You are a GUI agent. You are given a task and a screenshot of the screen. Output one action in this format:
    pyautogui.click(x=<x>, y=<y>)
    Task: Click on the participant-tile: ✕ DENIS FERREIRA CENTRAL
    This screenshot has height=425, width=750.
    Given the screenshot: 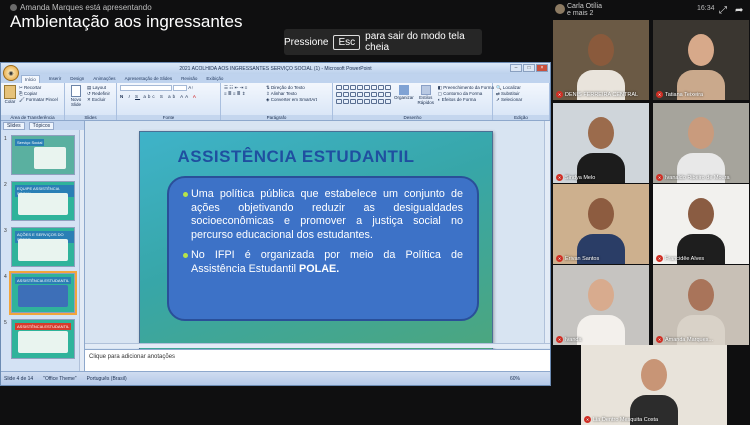 What is the action you would take?
    pyautogui.click(x=601, y=60)
    